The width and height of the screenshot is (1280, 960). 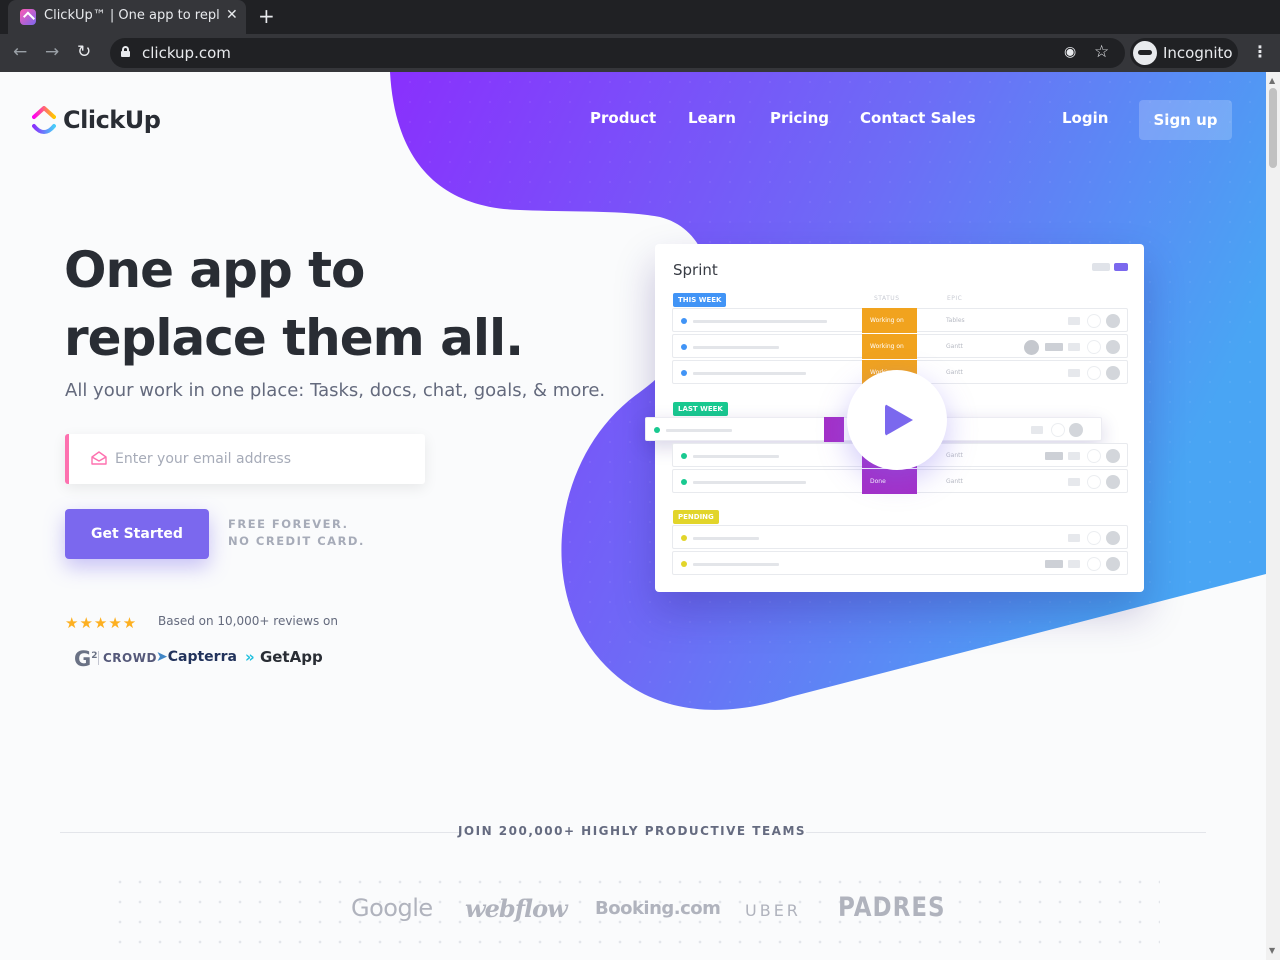 I want to click on hero-title-line1: One app to, so click(x=214, y=270).